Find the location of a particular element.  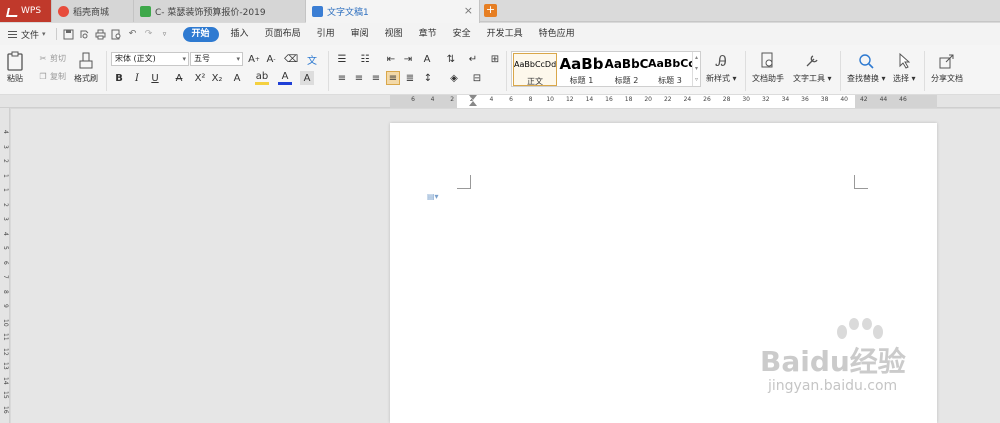

tab-security: 安全 is located at coordinates (462, 34).